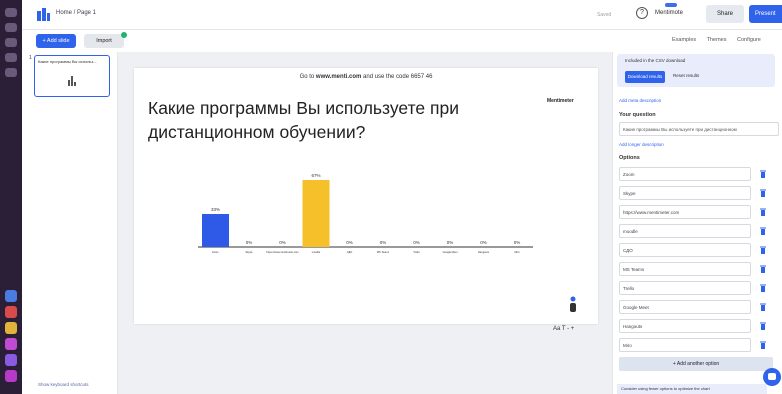 The width and height of the screenshot is (782, 394). Describe the element at coordinates (560, 101) in the screenshot. I see `mentimeter-brand: Mentimeter` at that location.